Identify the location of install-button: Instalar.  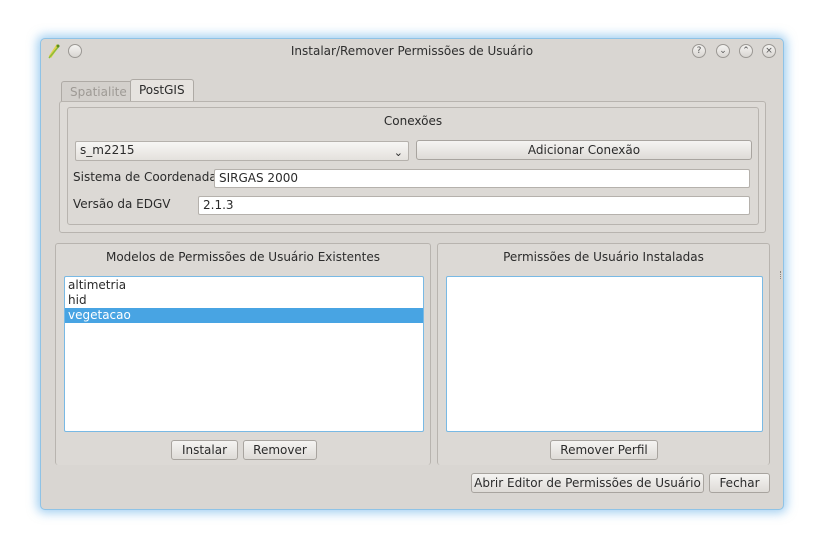
(204, 450).